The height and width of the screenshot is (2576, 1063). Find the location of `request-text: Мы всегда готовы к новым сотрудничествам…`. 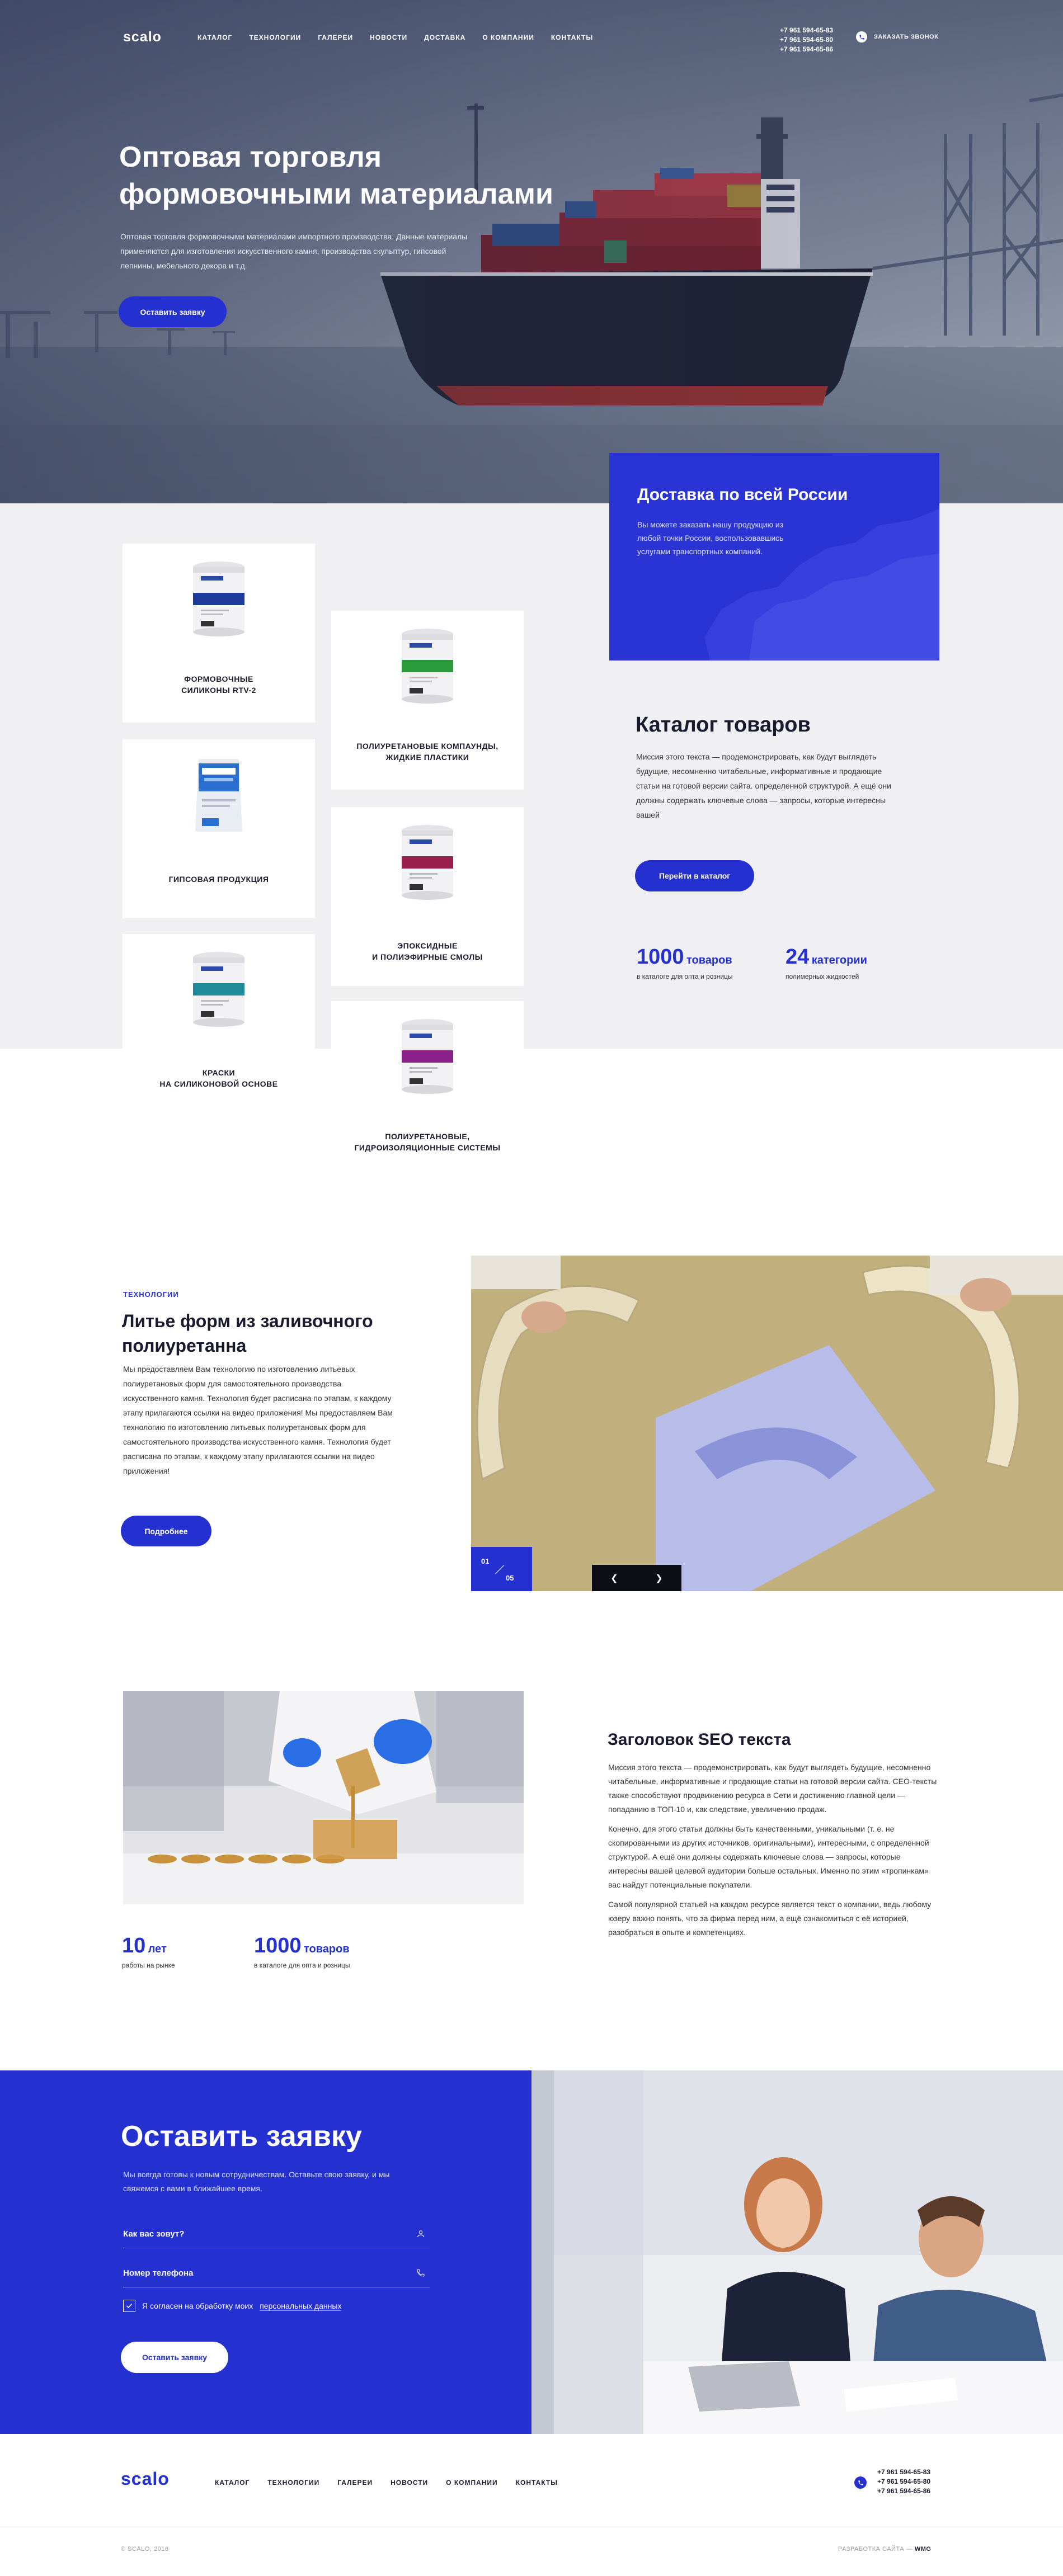

request-text: Мы всегда готовы к новым сотрудничествам… is located at coordinates (257, 2181).